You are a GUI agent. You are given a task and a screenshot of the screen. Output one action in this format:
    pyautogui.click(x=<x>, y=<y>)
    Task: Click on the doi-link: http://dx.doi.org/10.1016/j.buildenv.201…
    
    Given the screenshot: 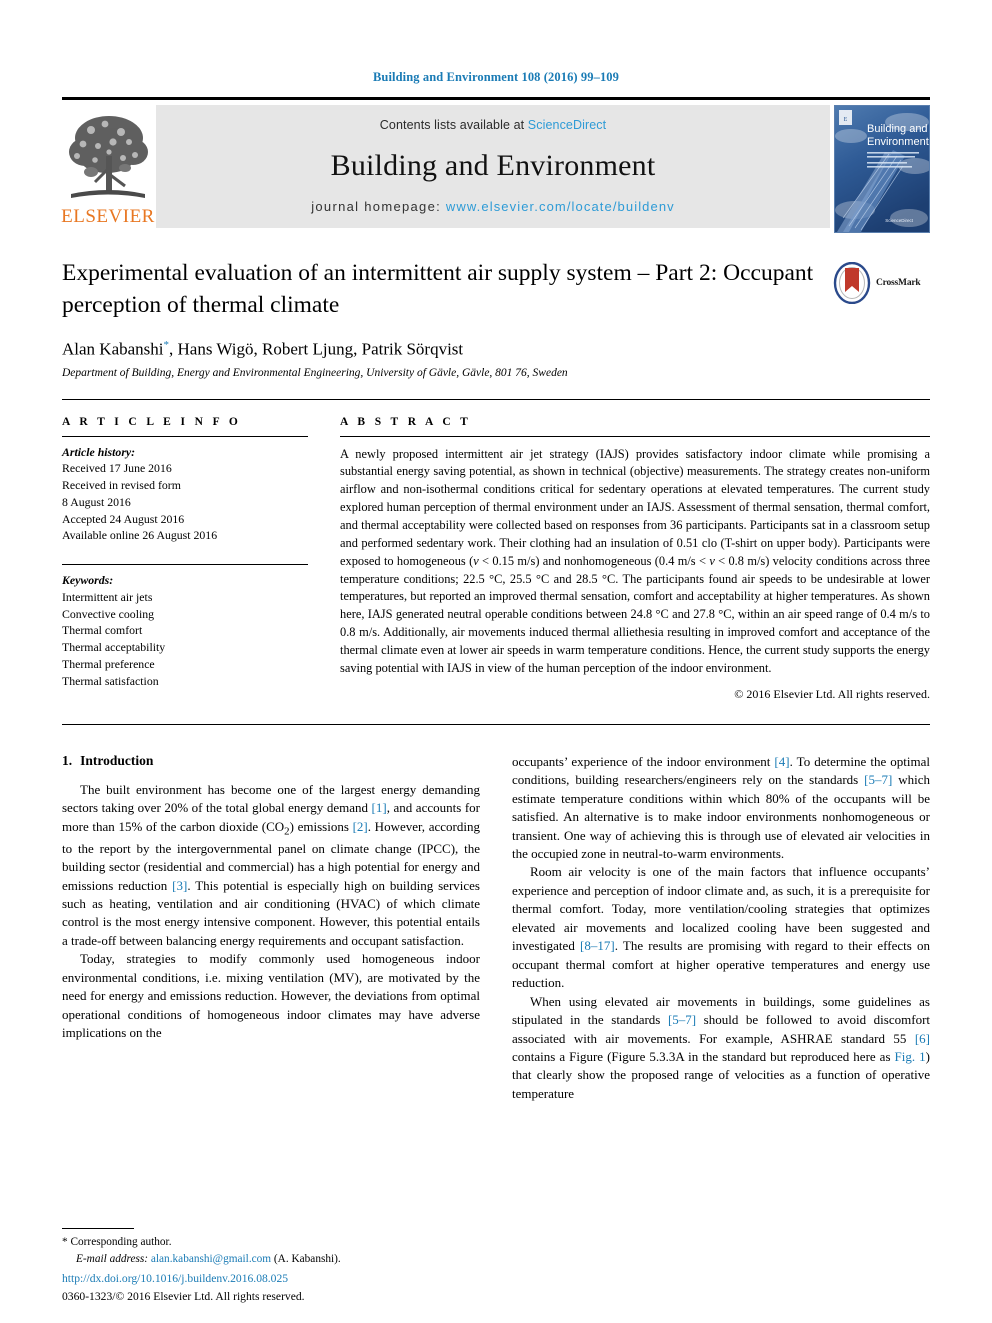 What is the action you would take?
    pyautogui.click(x=277, y=1278)
    